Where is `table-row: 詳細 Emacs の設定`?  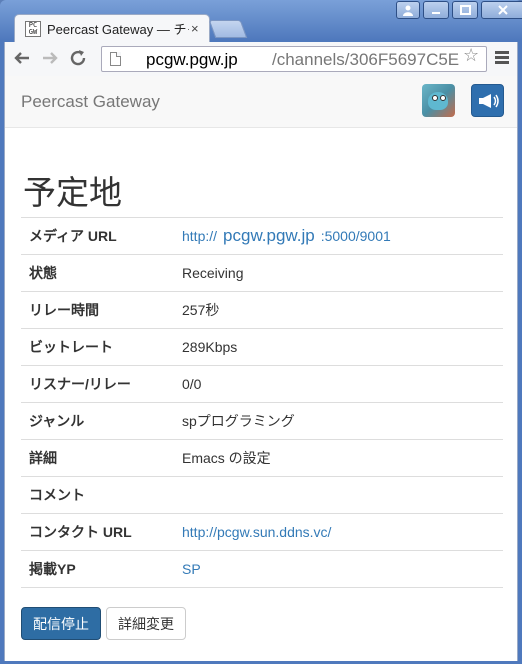
table-row: 詳細 Emacs の設定 is located at coordinates (262, 458).